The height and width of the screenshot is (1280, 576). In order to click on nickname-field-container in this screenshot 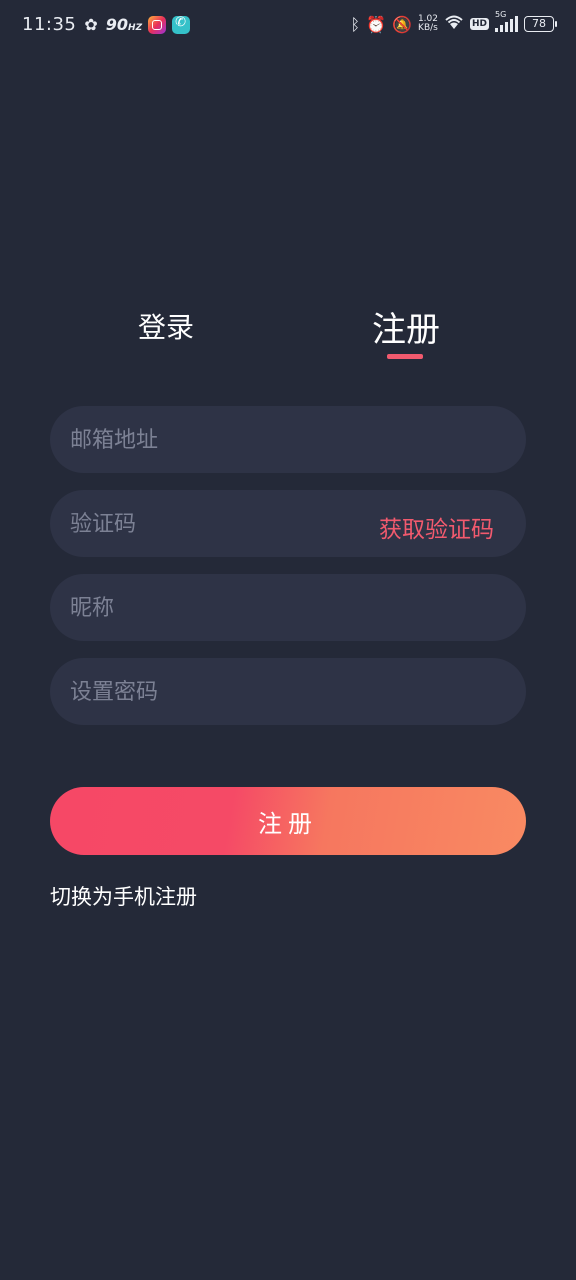, I will do `click(288, 608)`.